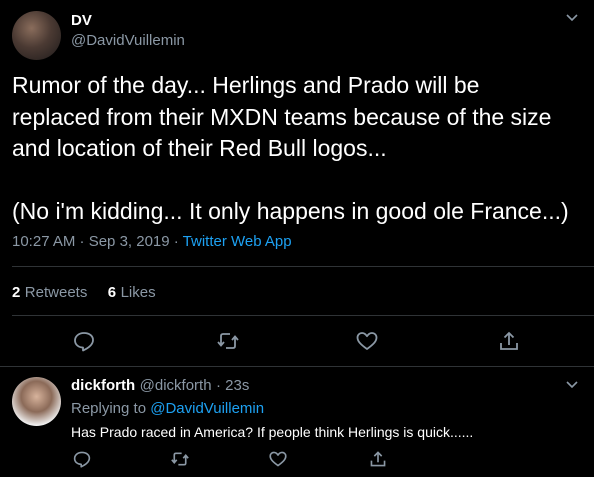  Describe the element at coordinates (111, 408) in the screenshot. I see `replying-prefix: Replying to` at that location.